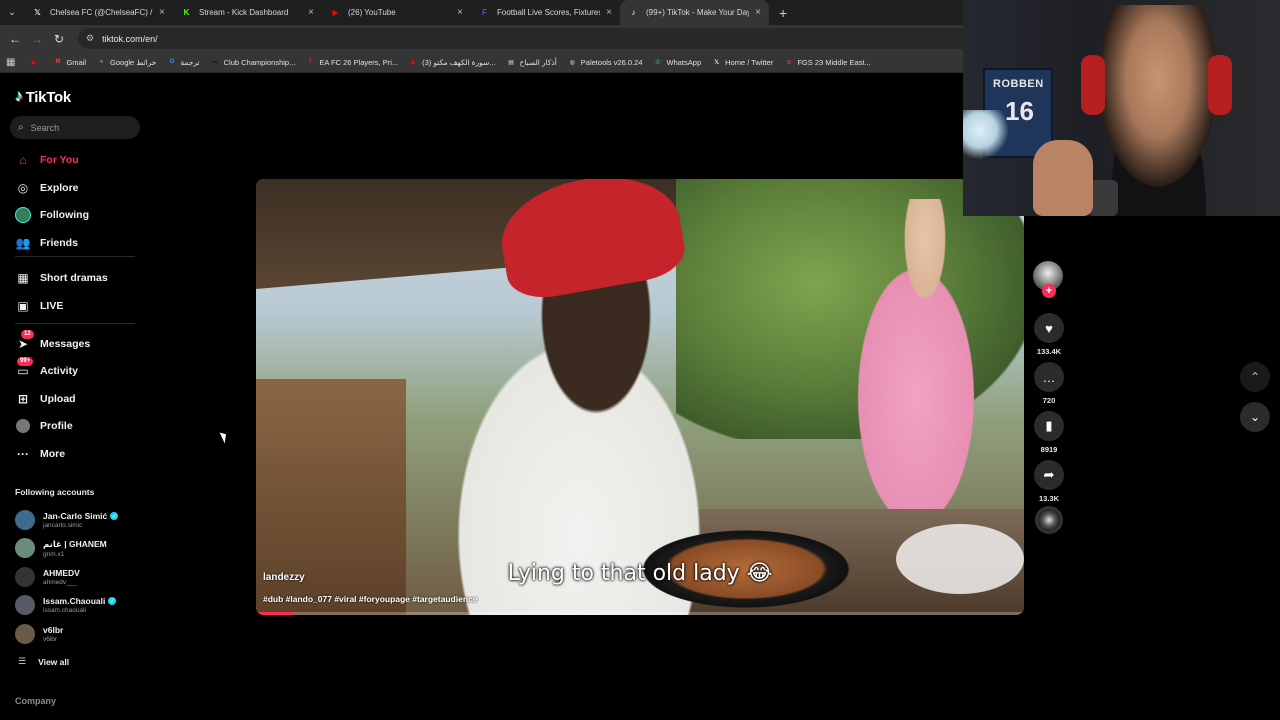 Image resolution: width=1280 pixels, height=720 pixels. What do you see at coordinates (65, 344) in the screenshot?
I see `nav-label: Messages` at bounding box center [65, 344].